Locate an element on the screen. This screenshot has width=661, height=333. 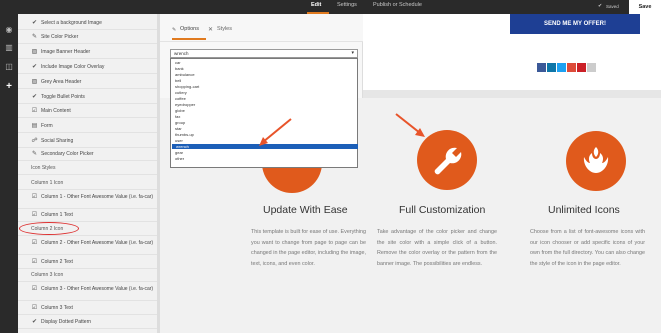
sidebar-item-label: Column 2 Text is located at coordinates (57, 262).